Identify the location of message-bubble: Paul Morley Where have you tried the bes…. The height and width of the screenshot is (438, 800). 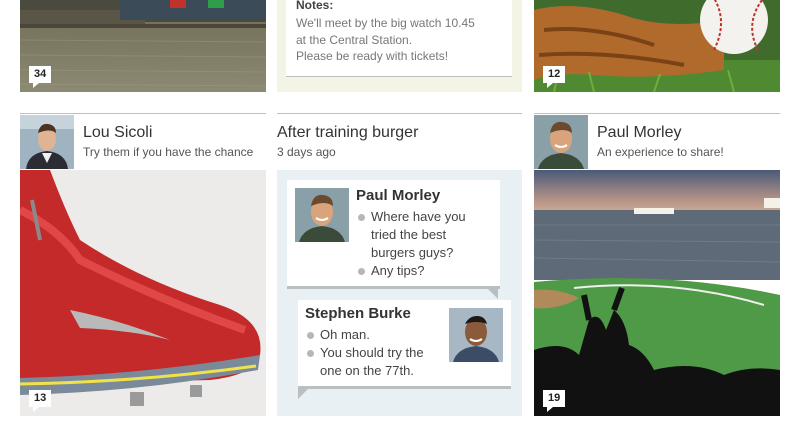
(393, 233).